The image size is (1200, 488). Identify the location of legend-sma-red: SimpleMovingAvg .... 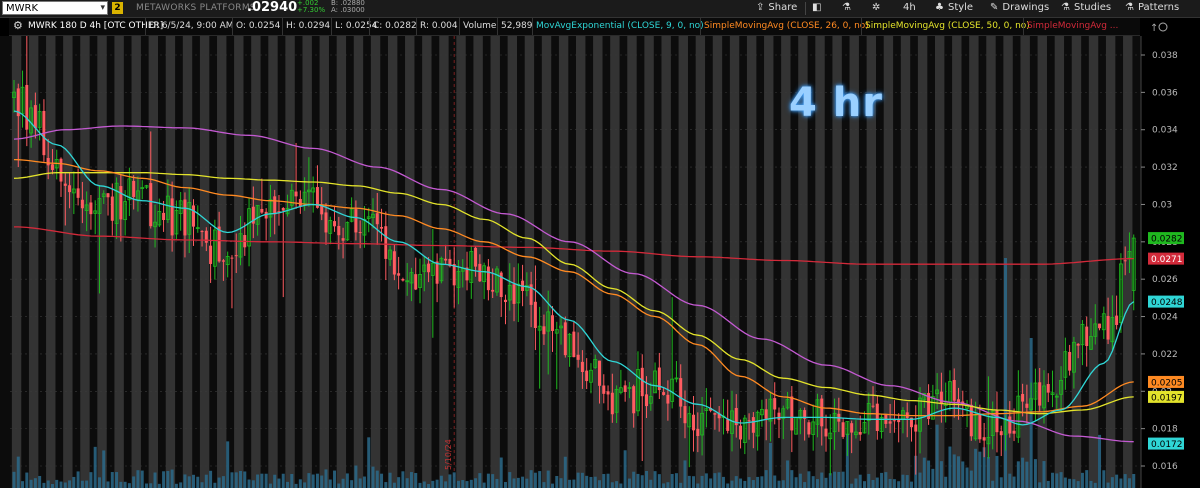
(1070, 26).